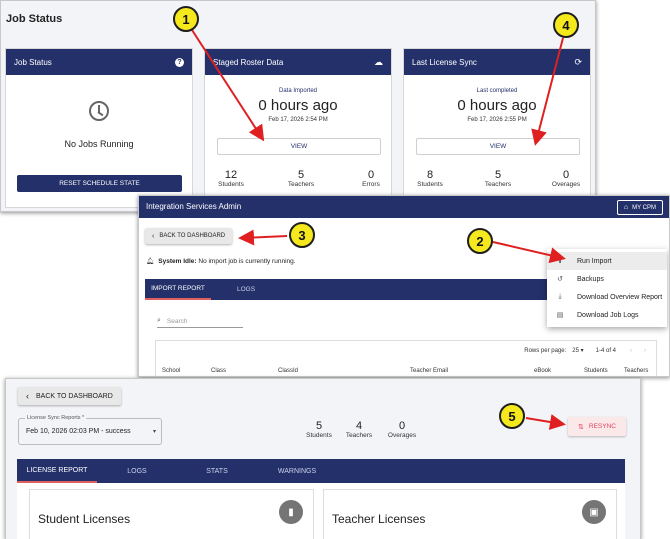 The height and width of the screenshot is (539, 670). Describe the element at coordinates (319, 429) in the screenshot. I see `report-stat-students: 5 Students` at that location.